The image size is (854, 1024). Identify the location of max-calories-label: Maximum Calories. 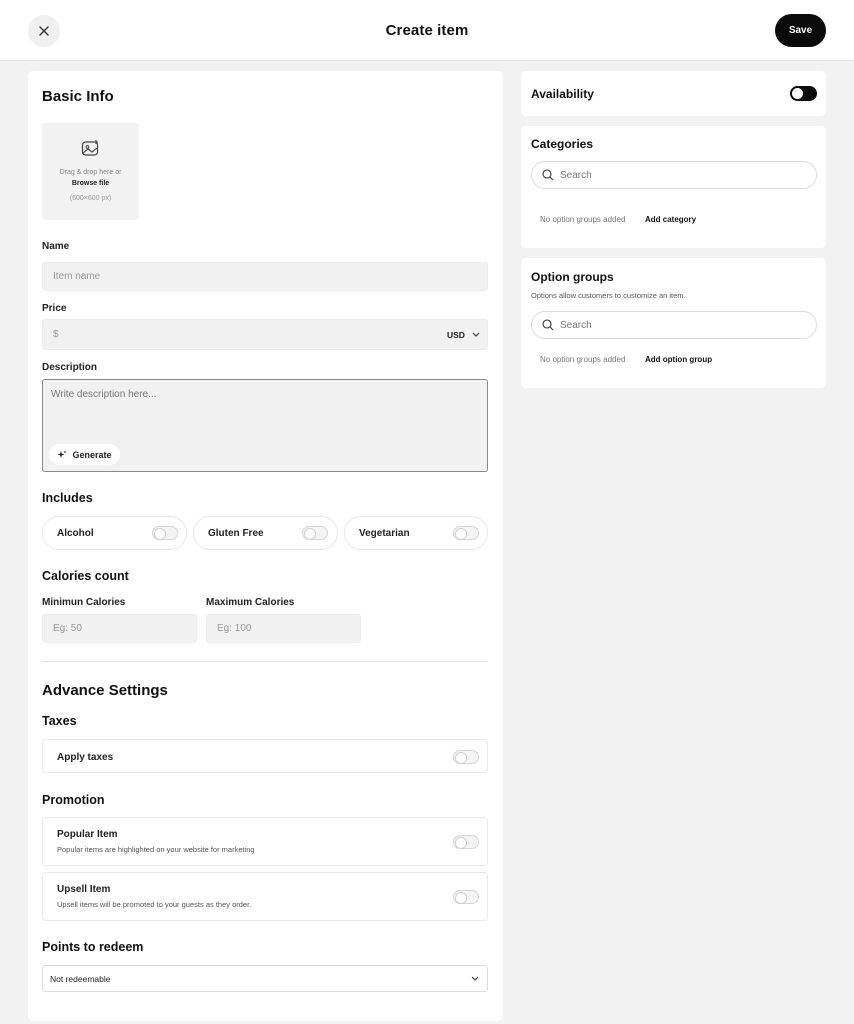
(250, 602).